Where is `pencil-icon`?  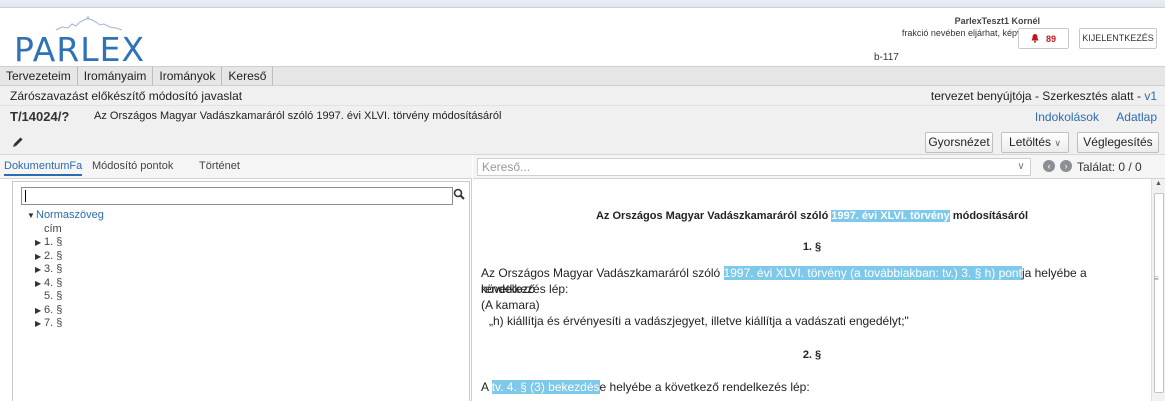 pencil-icon is located at coordinates (18, 142).